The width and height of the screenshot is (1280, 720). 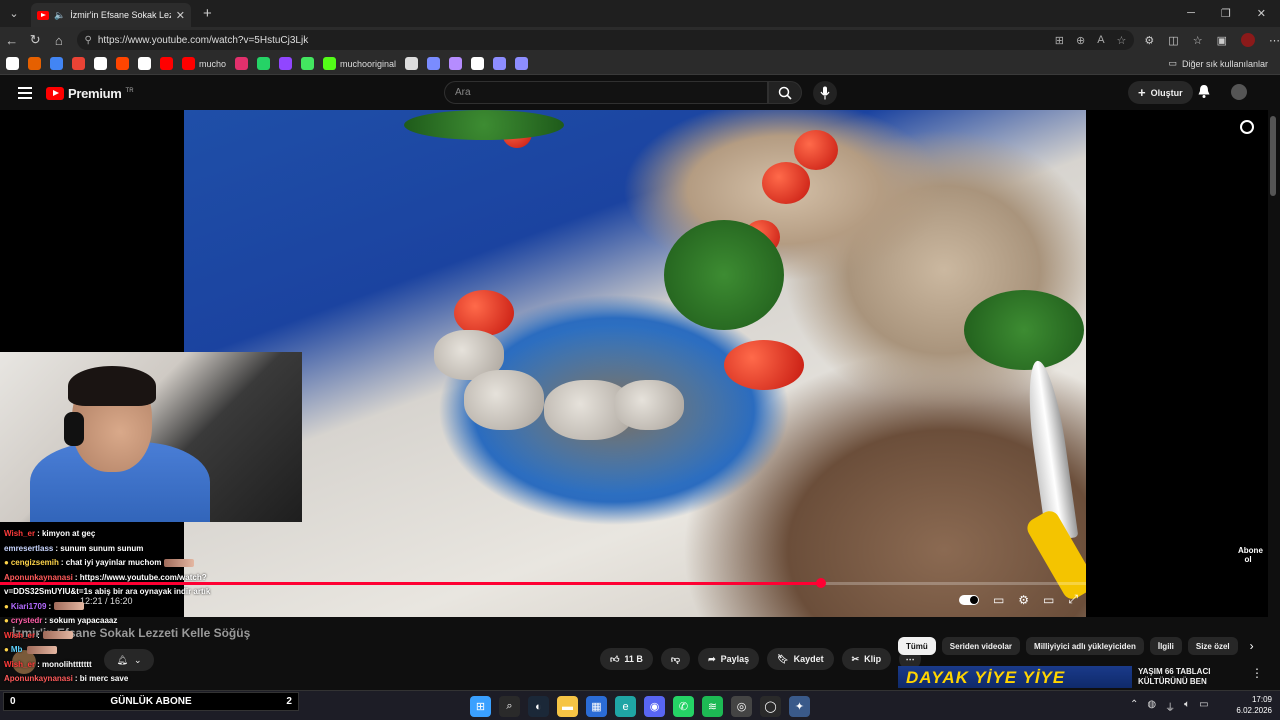 I want to click on subtitles-icon: ▭, so click(x=998, y=600).